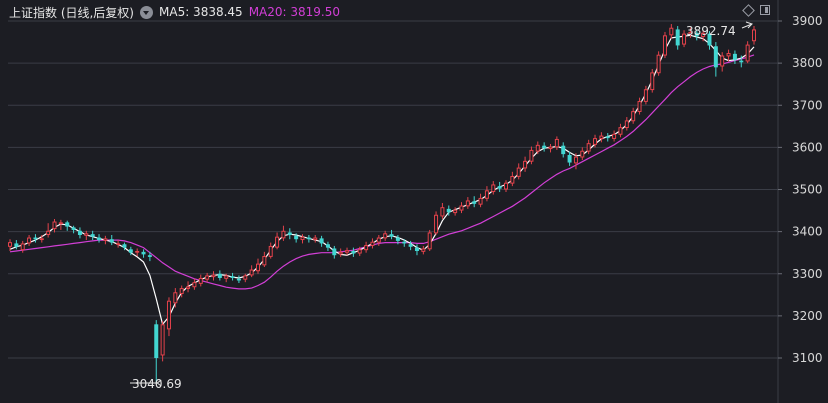 This screenshot has height=403, width=828. I want to click on diamond-icon, so click(748, 10).